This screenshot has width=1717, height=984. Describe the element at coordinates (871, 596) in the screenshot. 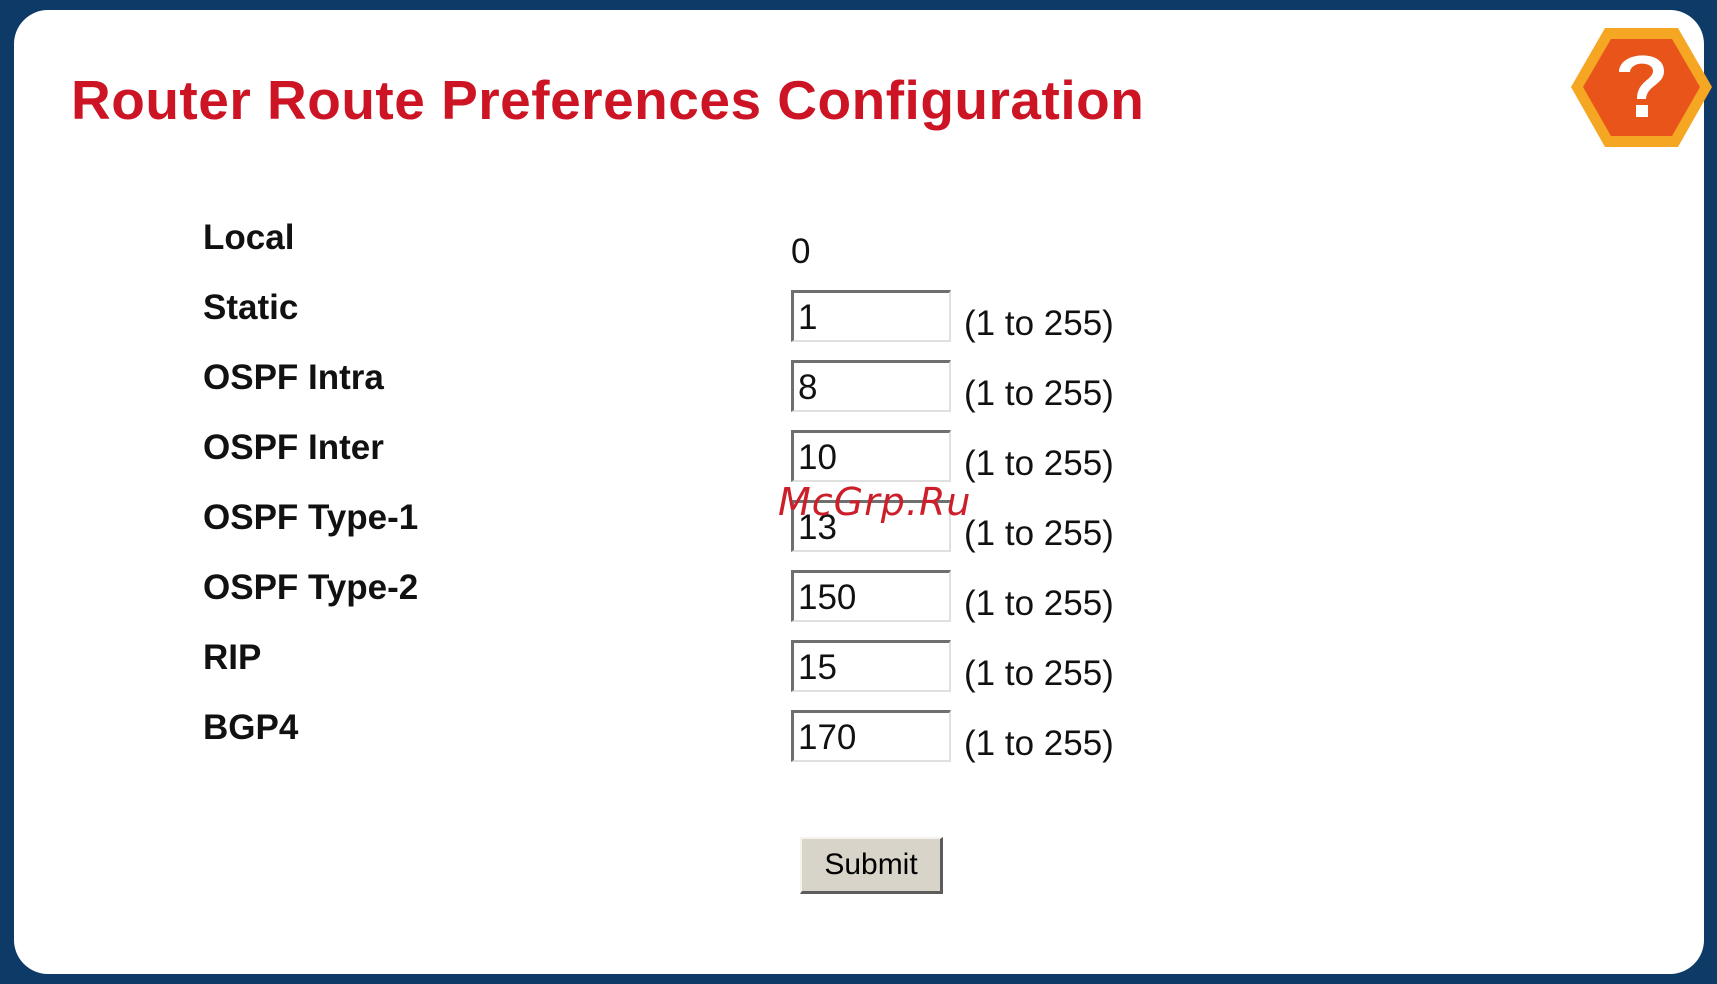

I see `ospf-type2-input` at that location.